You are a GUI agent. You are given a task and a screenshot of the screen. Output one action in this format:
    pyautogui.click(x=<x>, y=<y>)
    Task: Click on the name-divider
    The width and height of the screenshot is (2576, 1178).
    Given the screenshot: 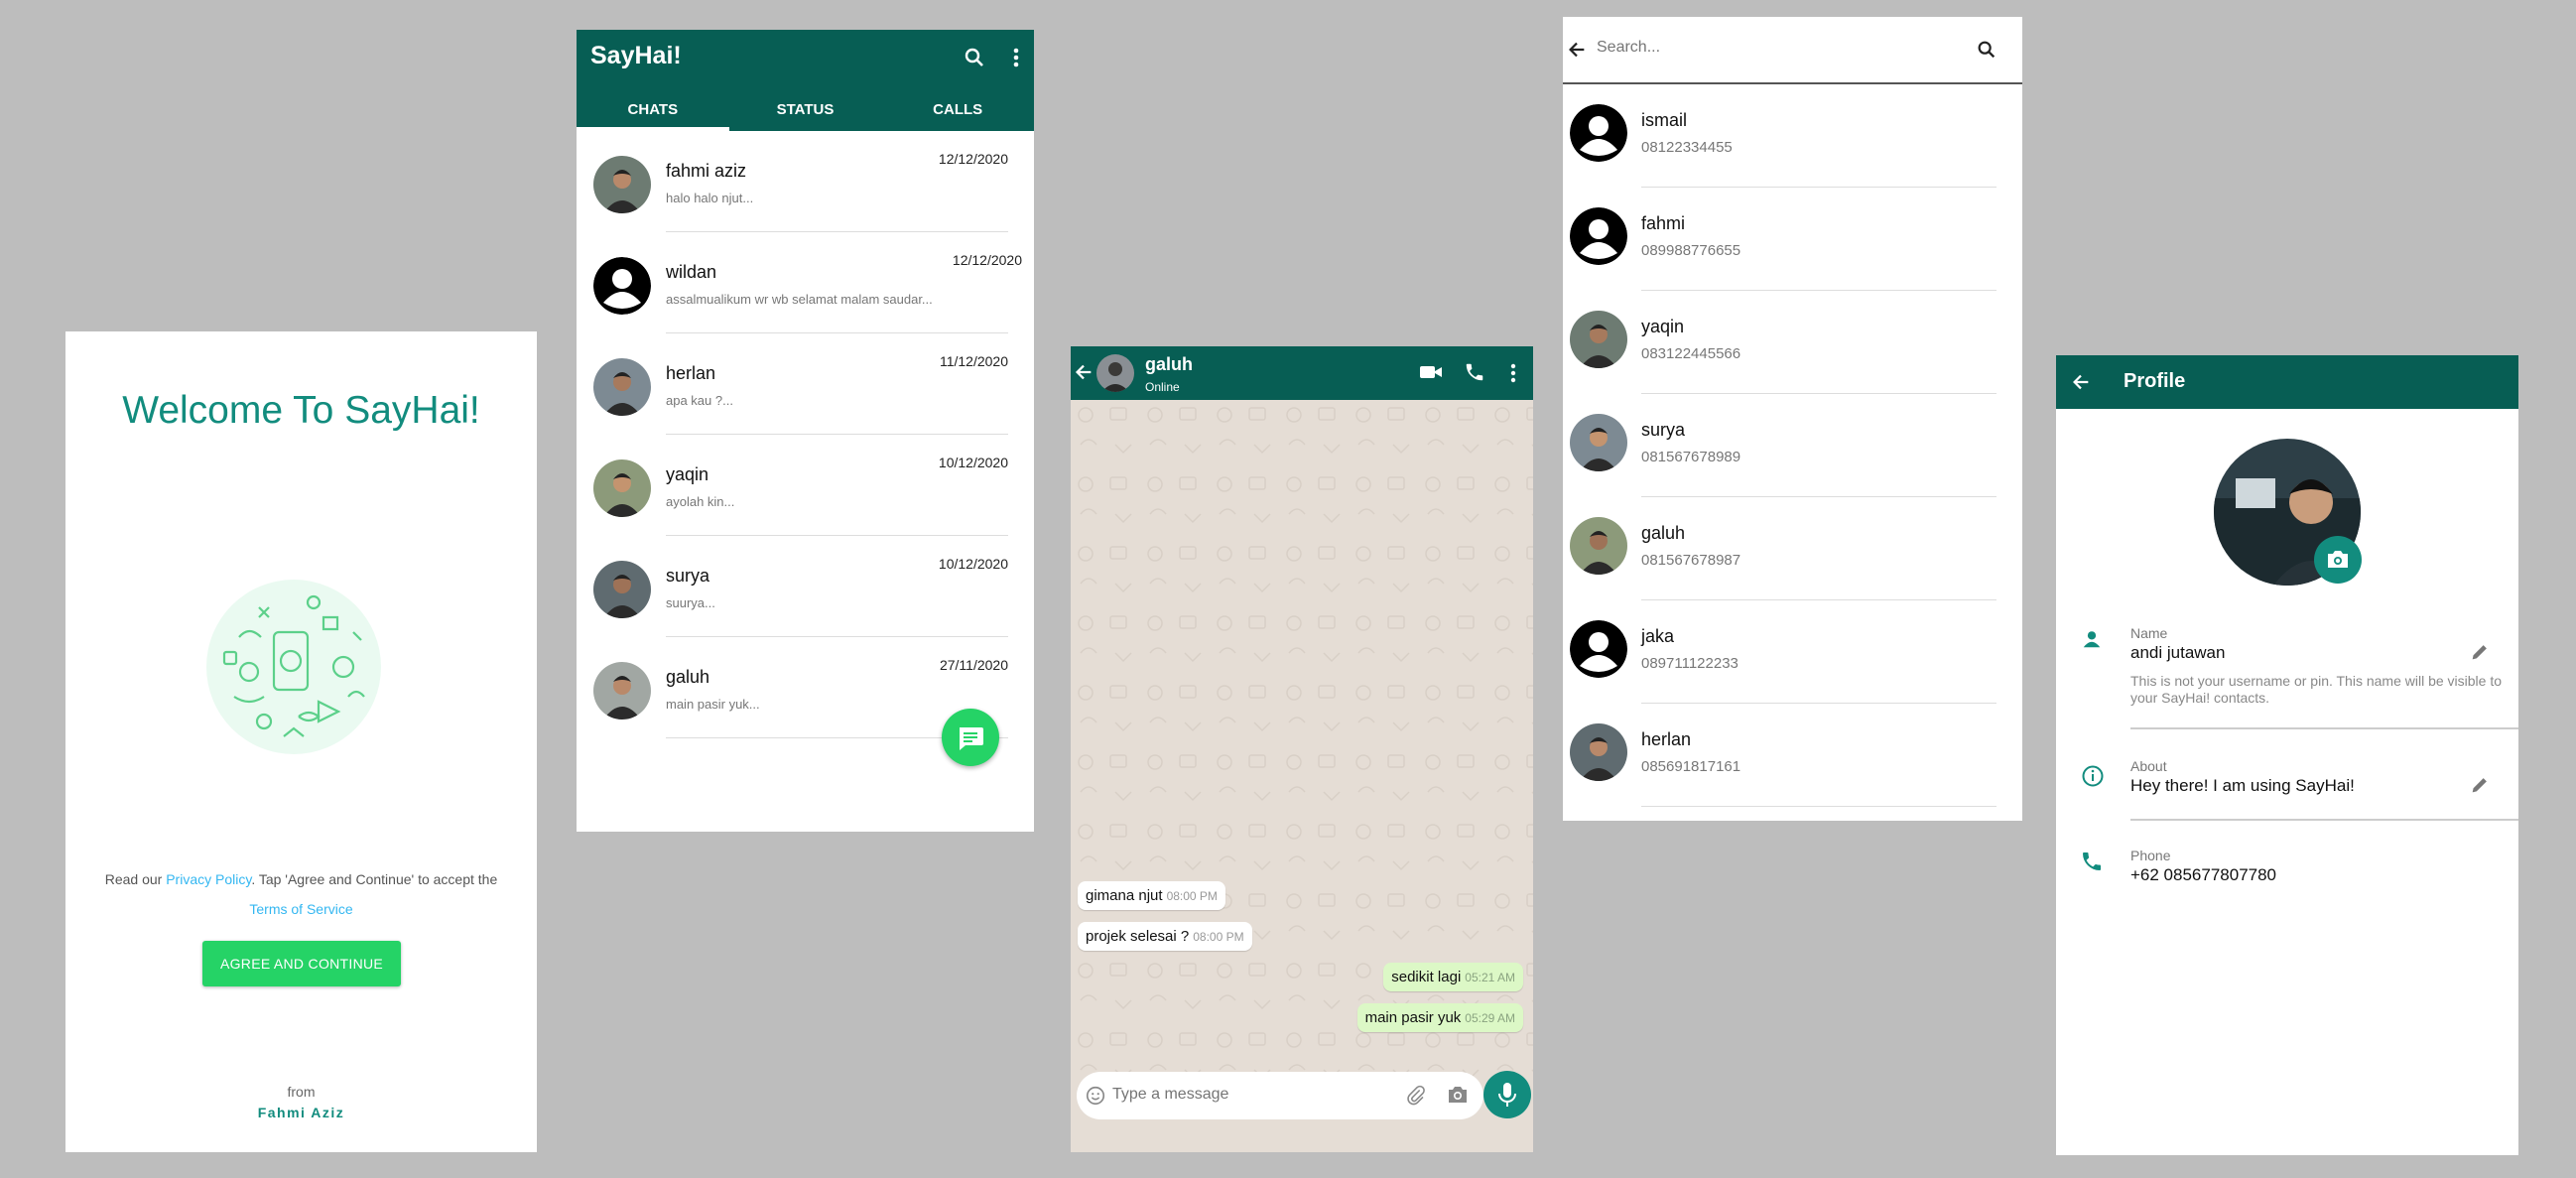 What is the action you would take?
    pyautogui.click(x=2324, y=728)
    